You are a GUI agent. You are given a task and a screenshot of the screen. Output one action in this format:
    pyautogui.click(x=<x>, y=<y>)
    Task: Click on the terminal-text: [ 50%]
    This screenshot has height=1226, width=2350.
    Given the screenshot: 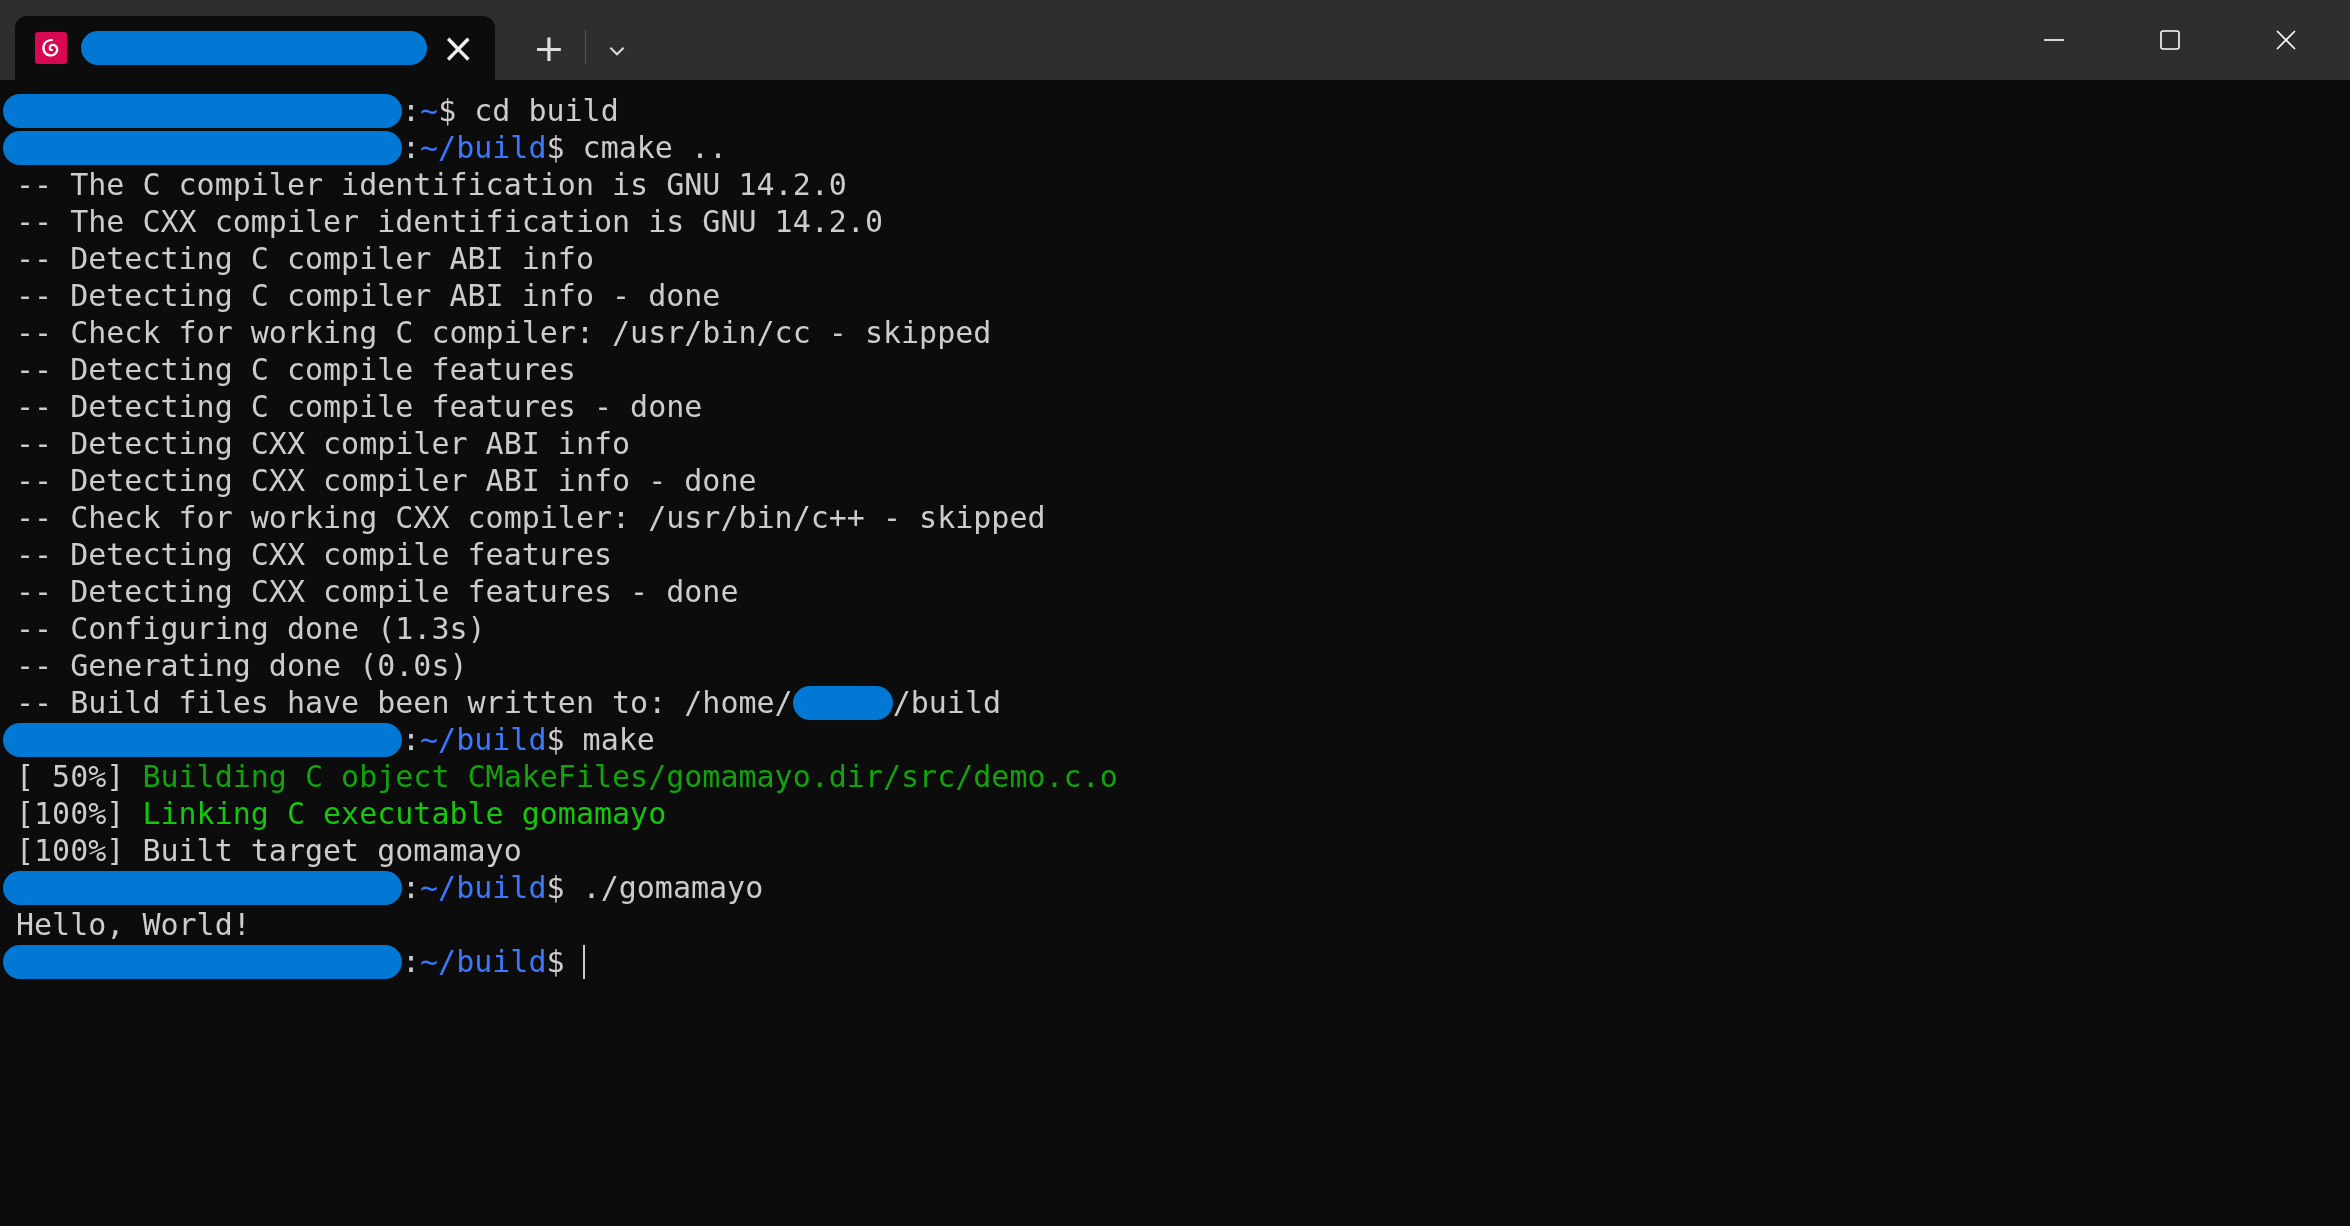 What is the action you would take?
    pyautogui.click(x=70, y=776)
    